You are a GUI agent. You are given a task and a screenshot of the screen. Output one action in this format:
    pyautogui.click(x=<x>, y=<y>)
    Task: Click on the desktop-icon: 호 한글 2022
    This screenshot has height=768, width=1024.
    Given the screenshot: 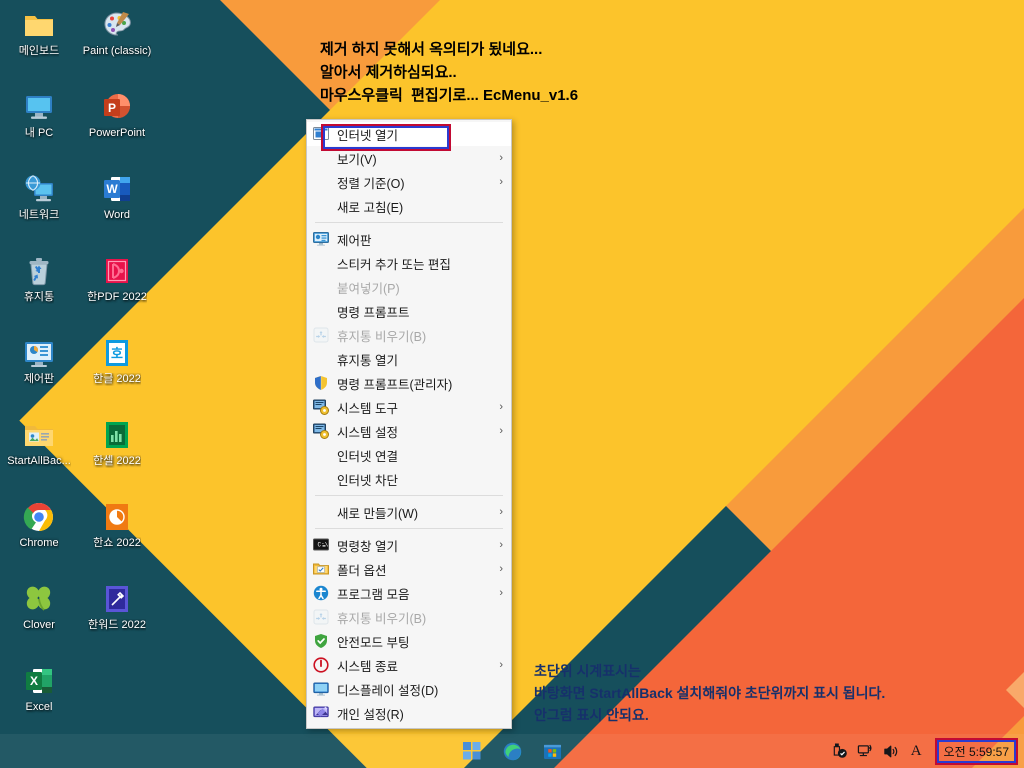 What is the action you would take?
    pyautogui.click(x=117, y=373)
    